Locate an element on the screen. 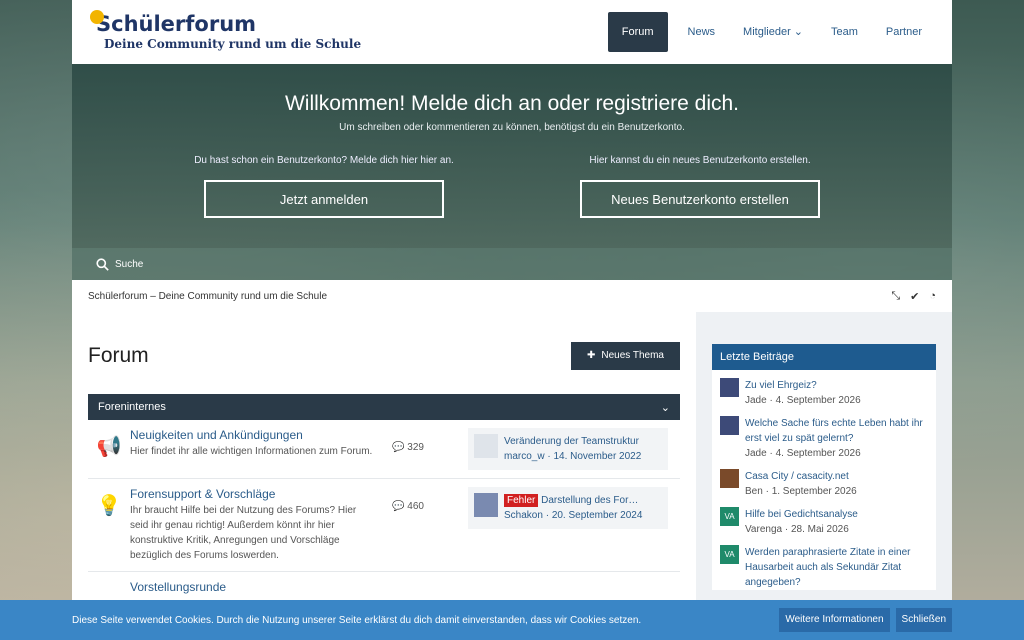 The image size is (1024, 640). megaphone-icon: 📢 is located at coordinates (109, 447).